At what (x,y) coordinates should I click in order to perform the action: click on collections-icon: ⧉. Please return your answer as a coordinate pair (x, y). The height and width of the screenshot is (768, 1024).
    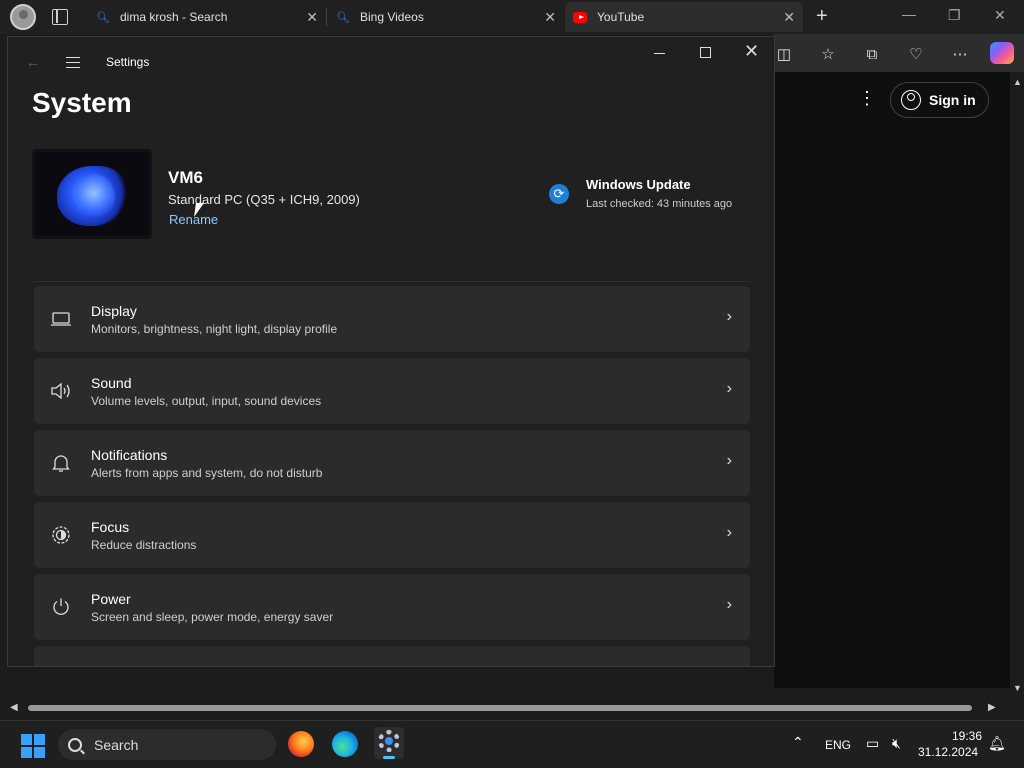
    Looking at the image, I should click on (872, 54).